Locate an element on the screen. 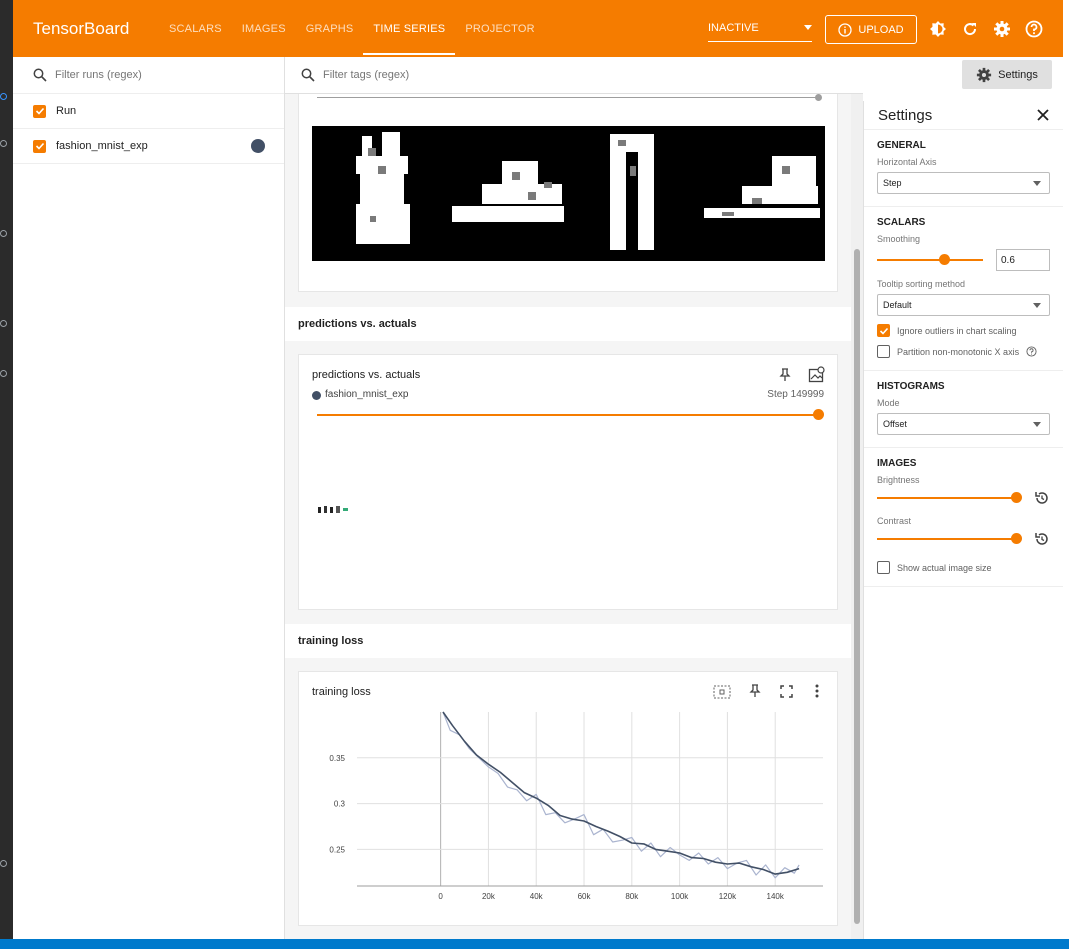 The image size is (1069, 949). ide-status-dot-icon is located at coordinates (3, 96).